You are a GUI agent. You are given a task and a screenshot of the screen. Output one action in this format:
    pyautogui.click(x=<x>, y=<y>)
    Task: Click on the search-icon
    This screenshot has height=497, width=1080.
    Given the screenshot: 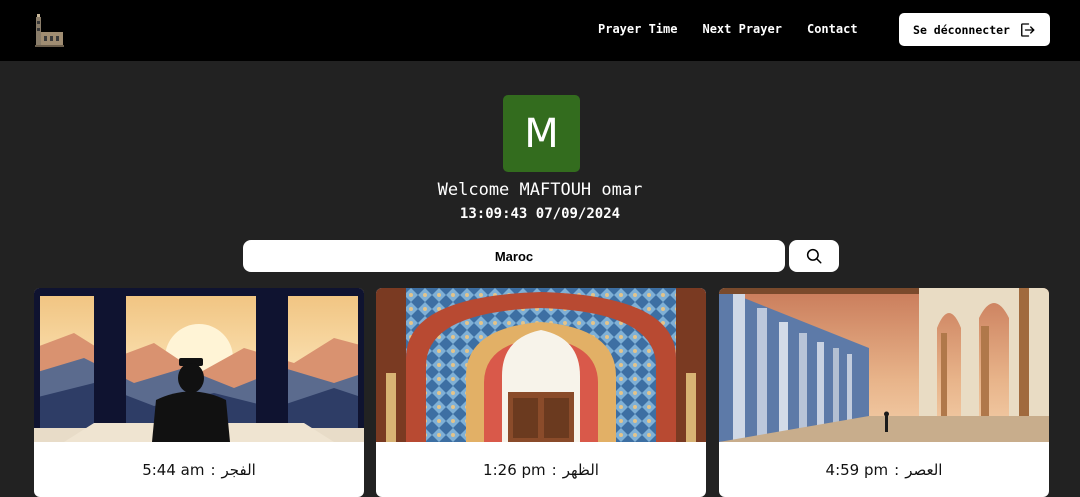 What is the action you would take?
    pyautogui.click(x=814, y=256)
    